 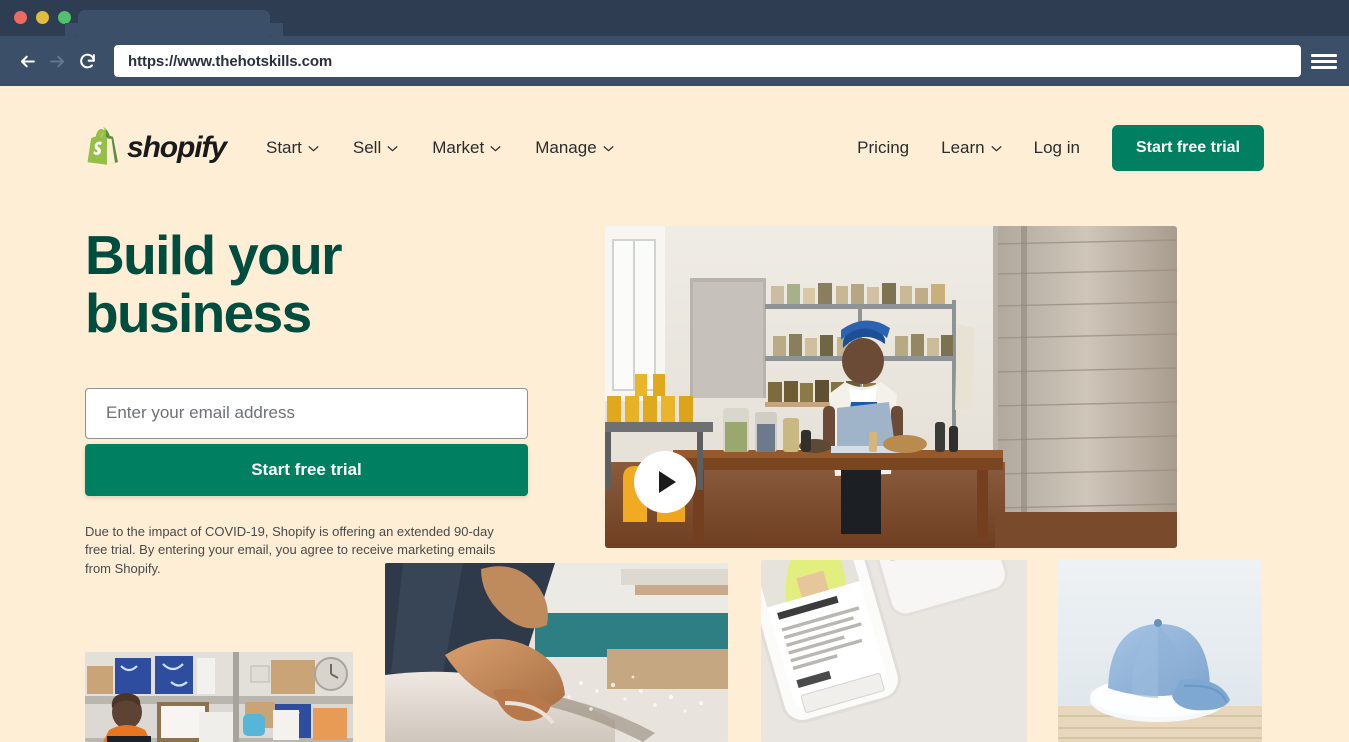 What do you see at coordinates (367, 147) in the screenshot?
I see `nav-label: Sell` at bounding box center [367, 147].